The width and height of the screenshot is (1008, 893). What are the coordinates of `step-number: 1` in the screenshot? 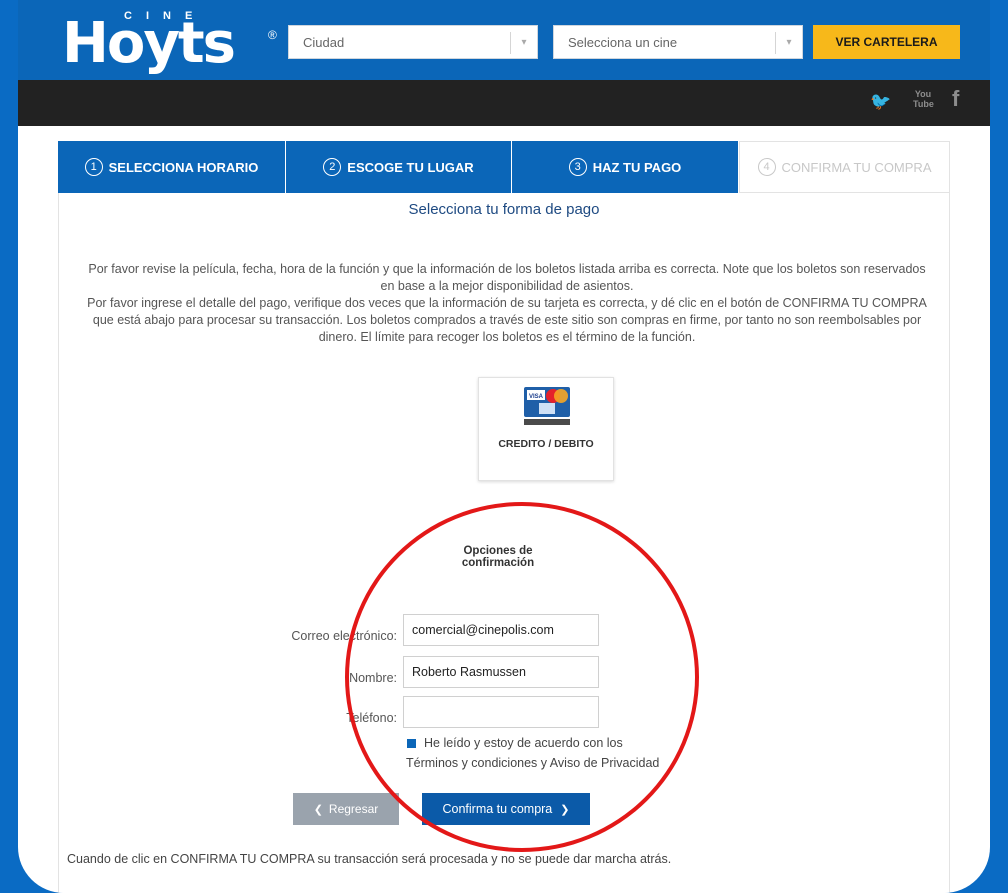 It's located at (93, 167).